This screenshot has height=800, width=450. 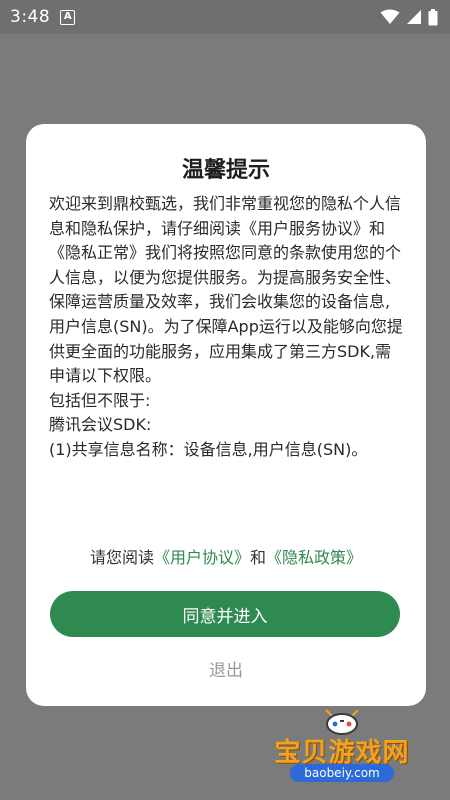 I want to click on watermark-url: baobeiy.com, so click(x=342, y=773).